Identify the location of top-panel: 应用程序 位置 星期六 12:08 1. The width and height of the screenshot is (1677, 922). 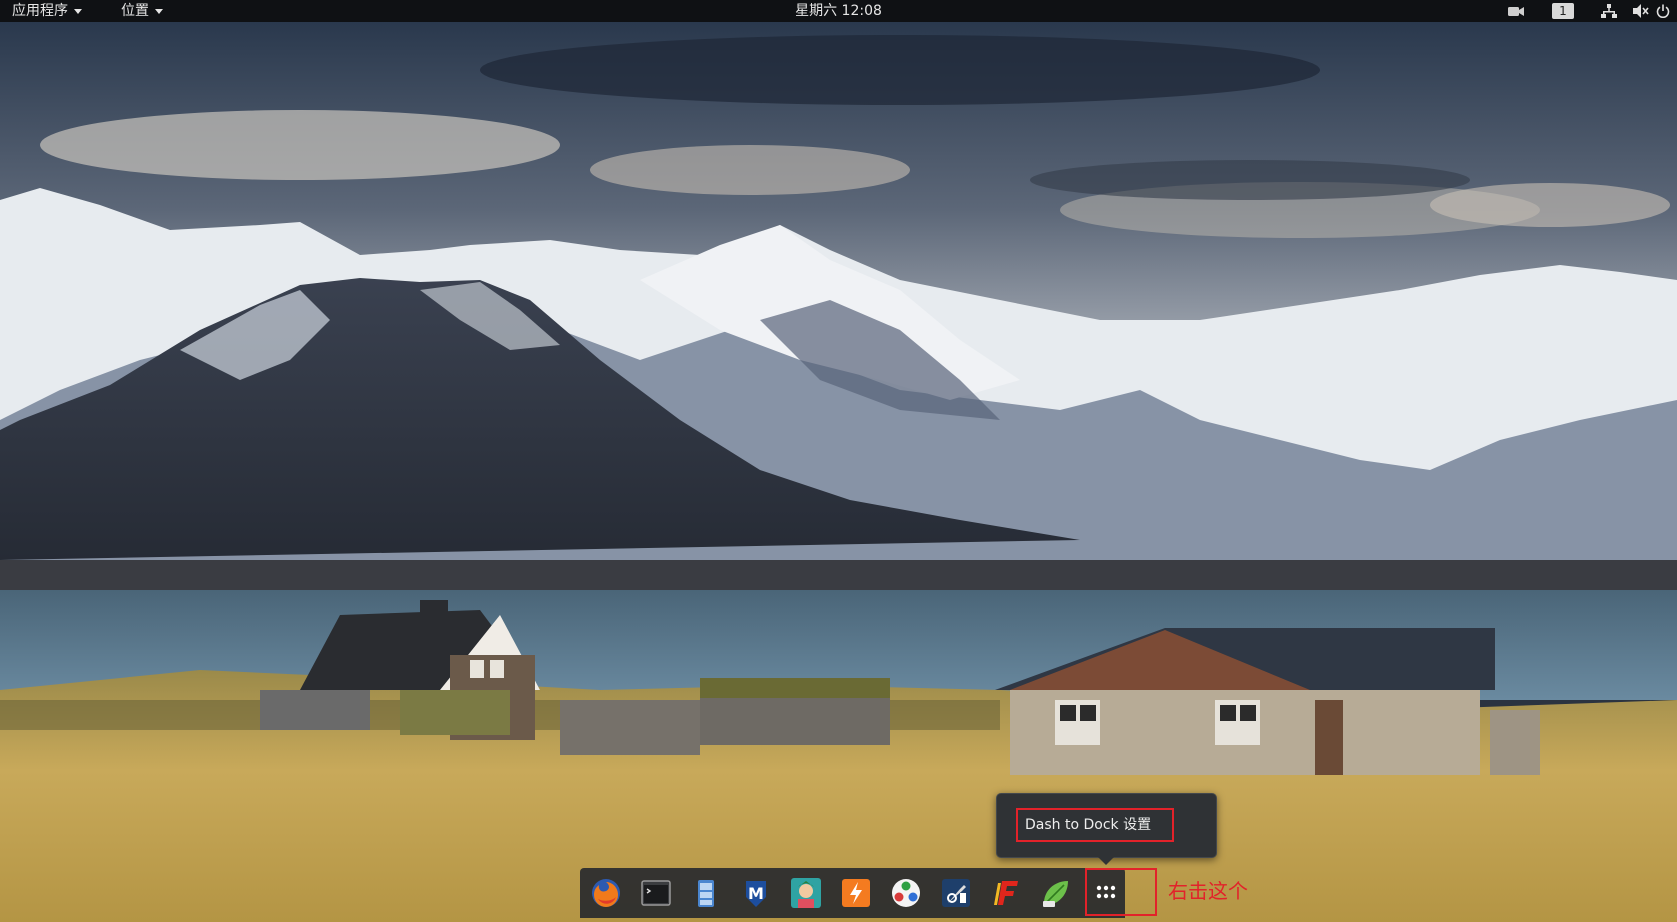
(838, 11).